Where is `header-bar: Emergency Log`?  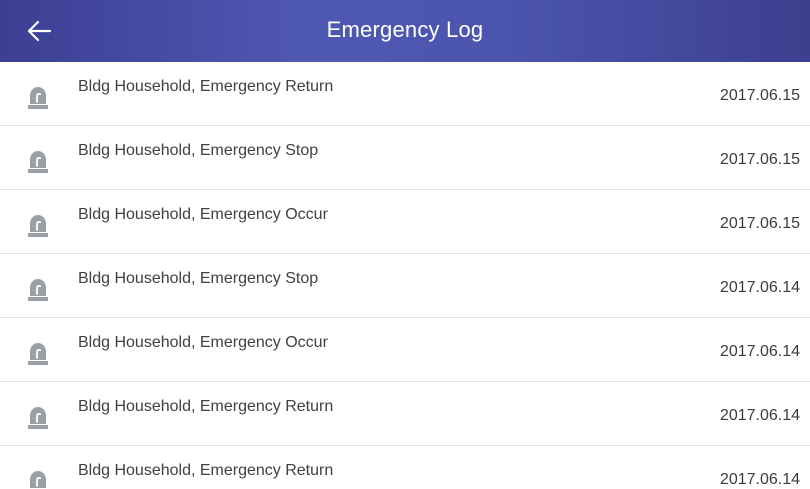 header-bar: Emergency Log is located at coordinates (405, 31).